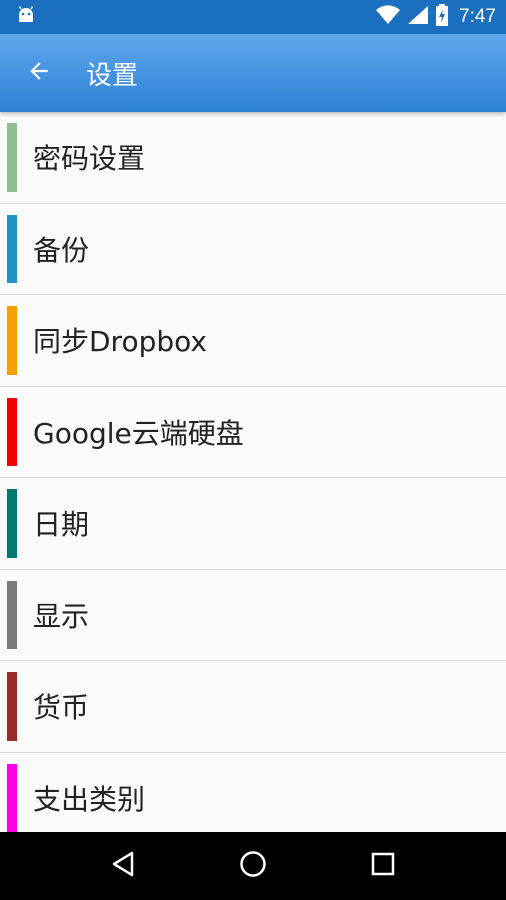  I want to click on settings-item-label: 同步Dropbox, so click(120, 342).